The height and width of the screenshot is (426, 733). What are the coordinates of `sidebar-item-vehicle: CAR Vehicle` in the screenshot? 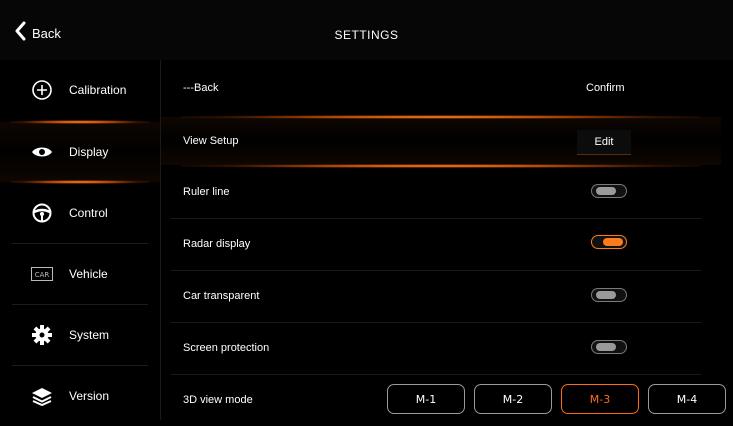 It's located at (80, 274).